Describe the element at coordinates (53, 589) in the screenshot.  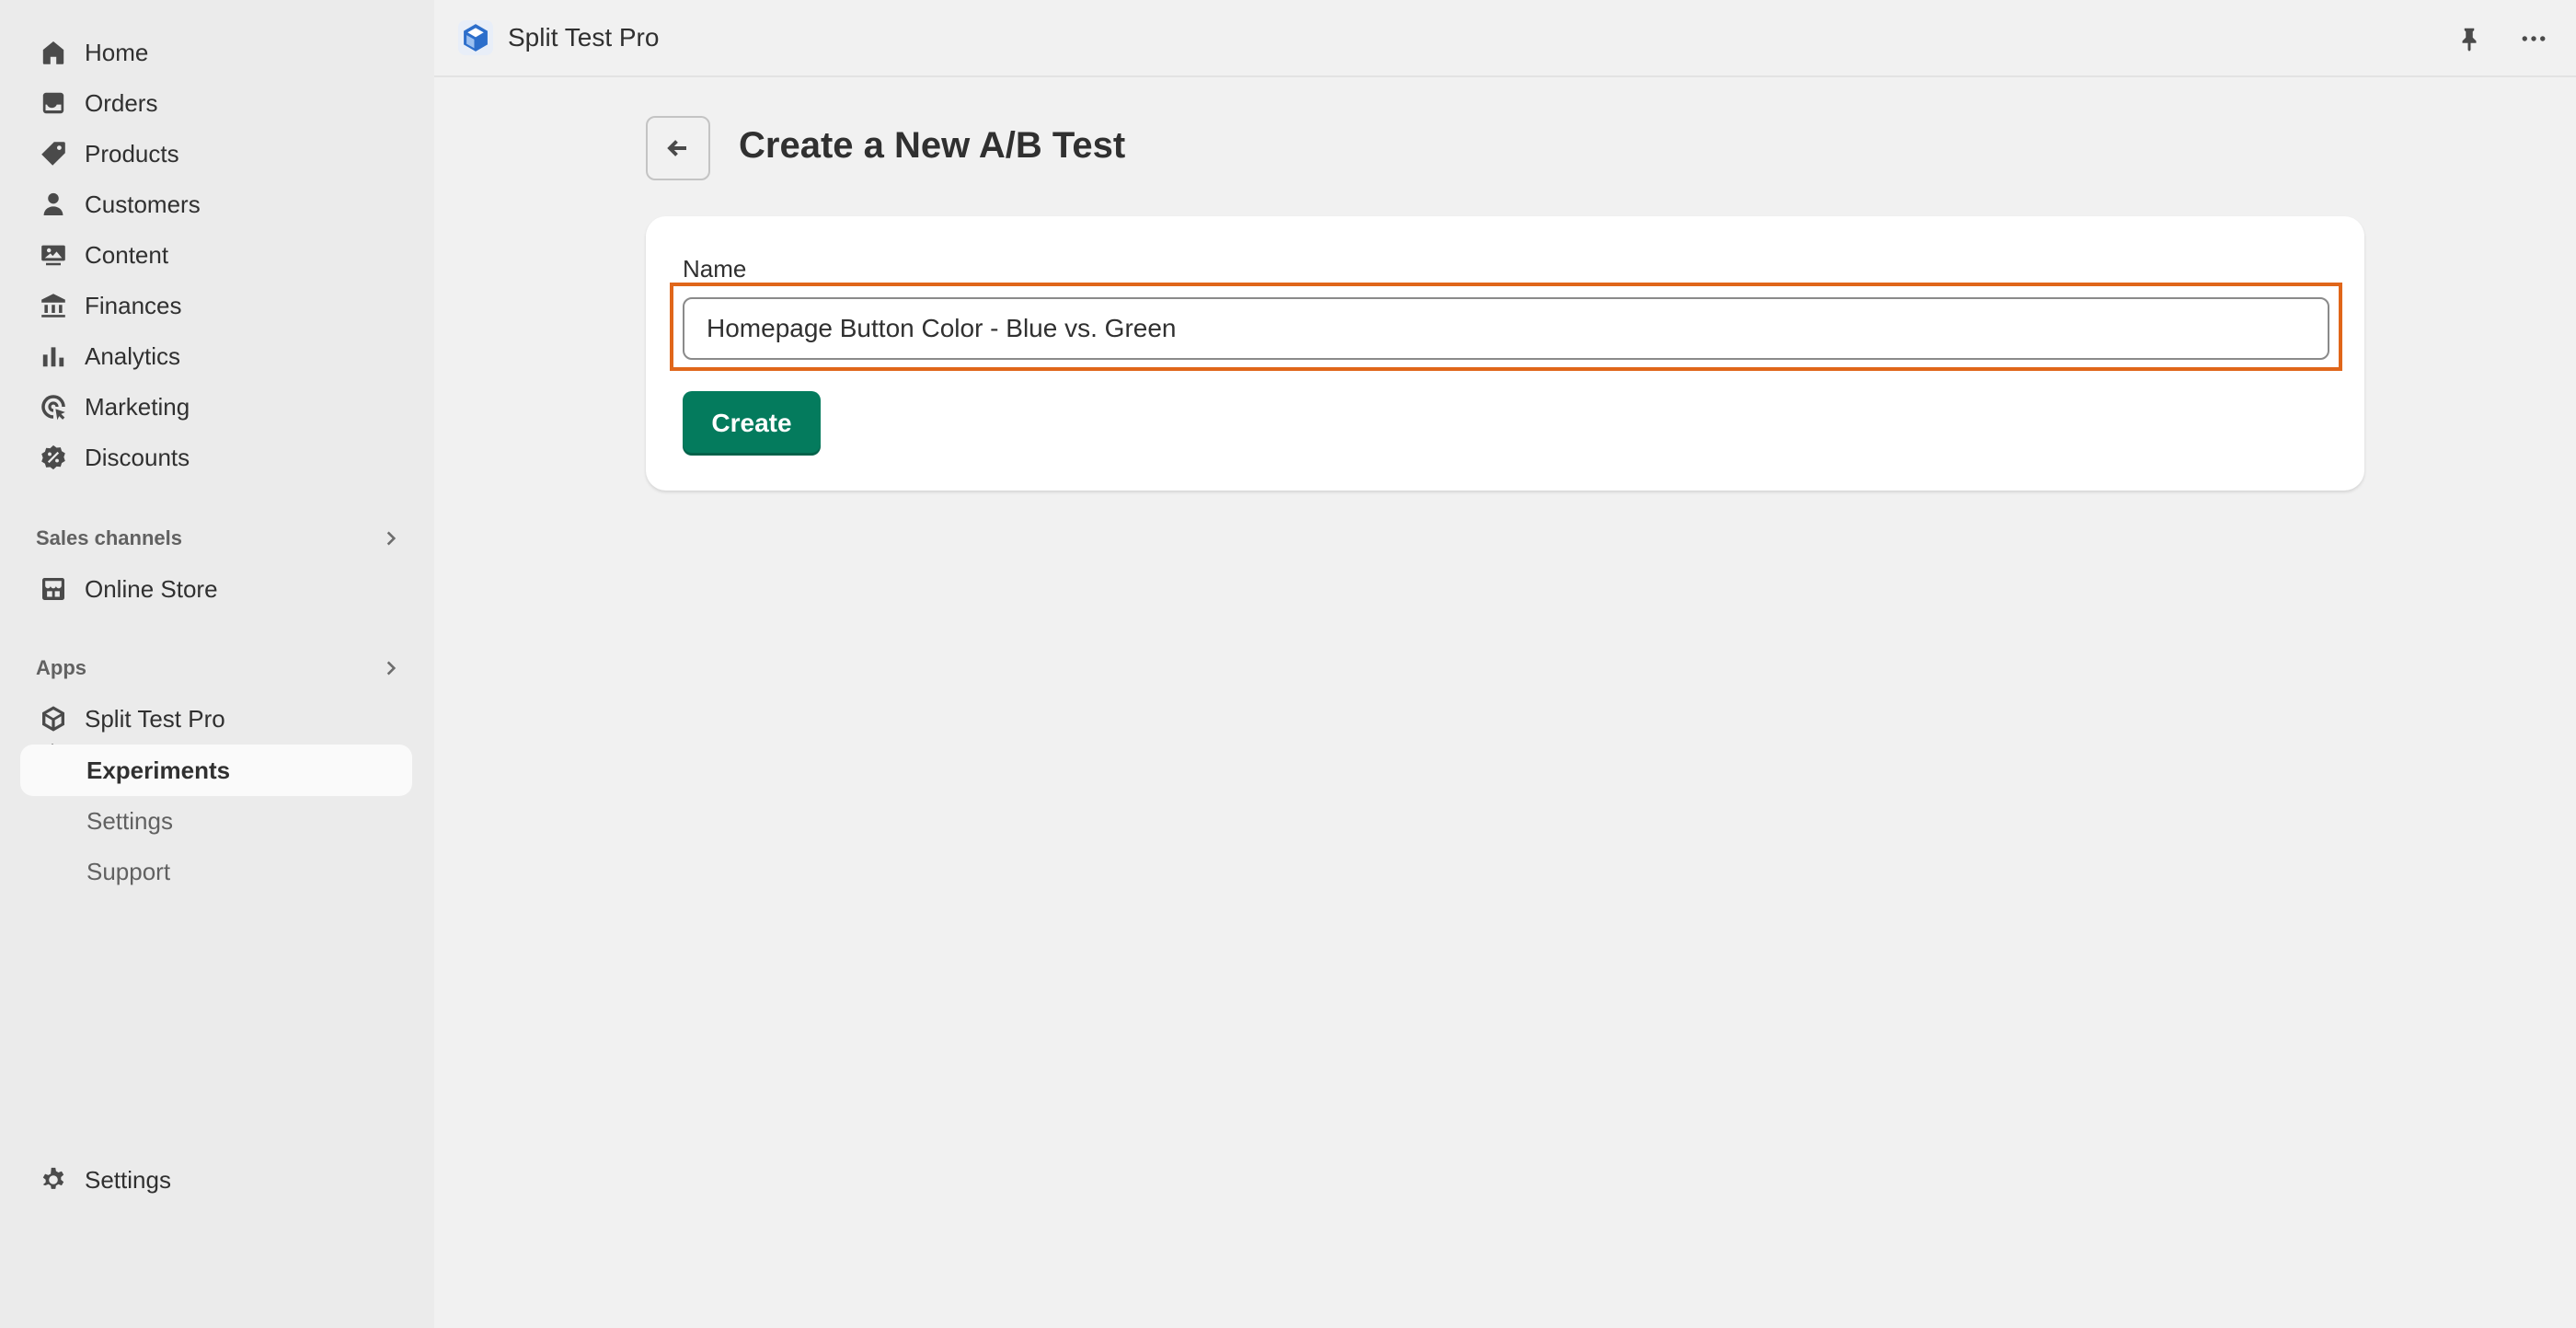
I see `store-icon` at that location.